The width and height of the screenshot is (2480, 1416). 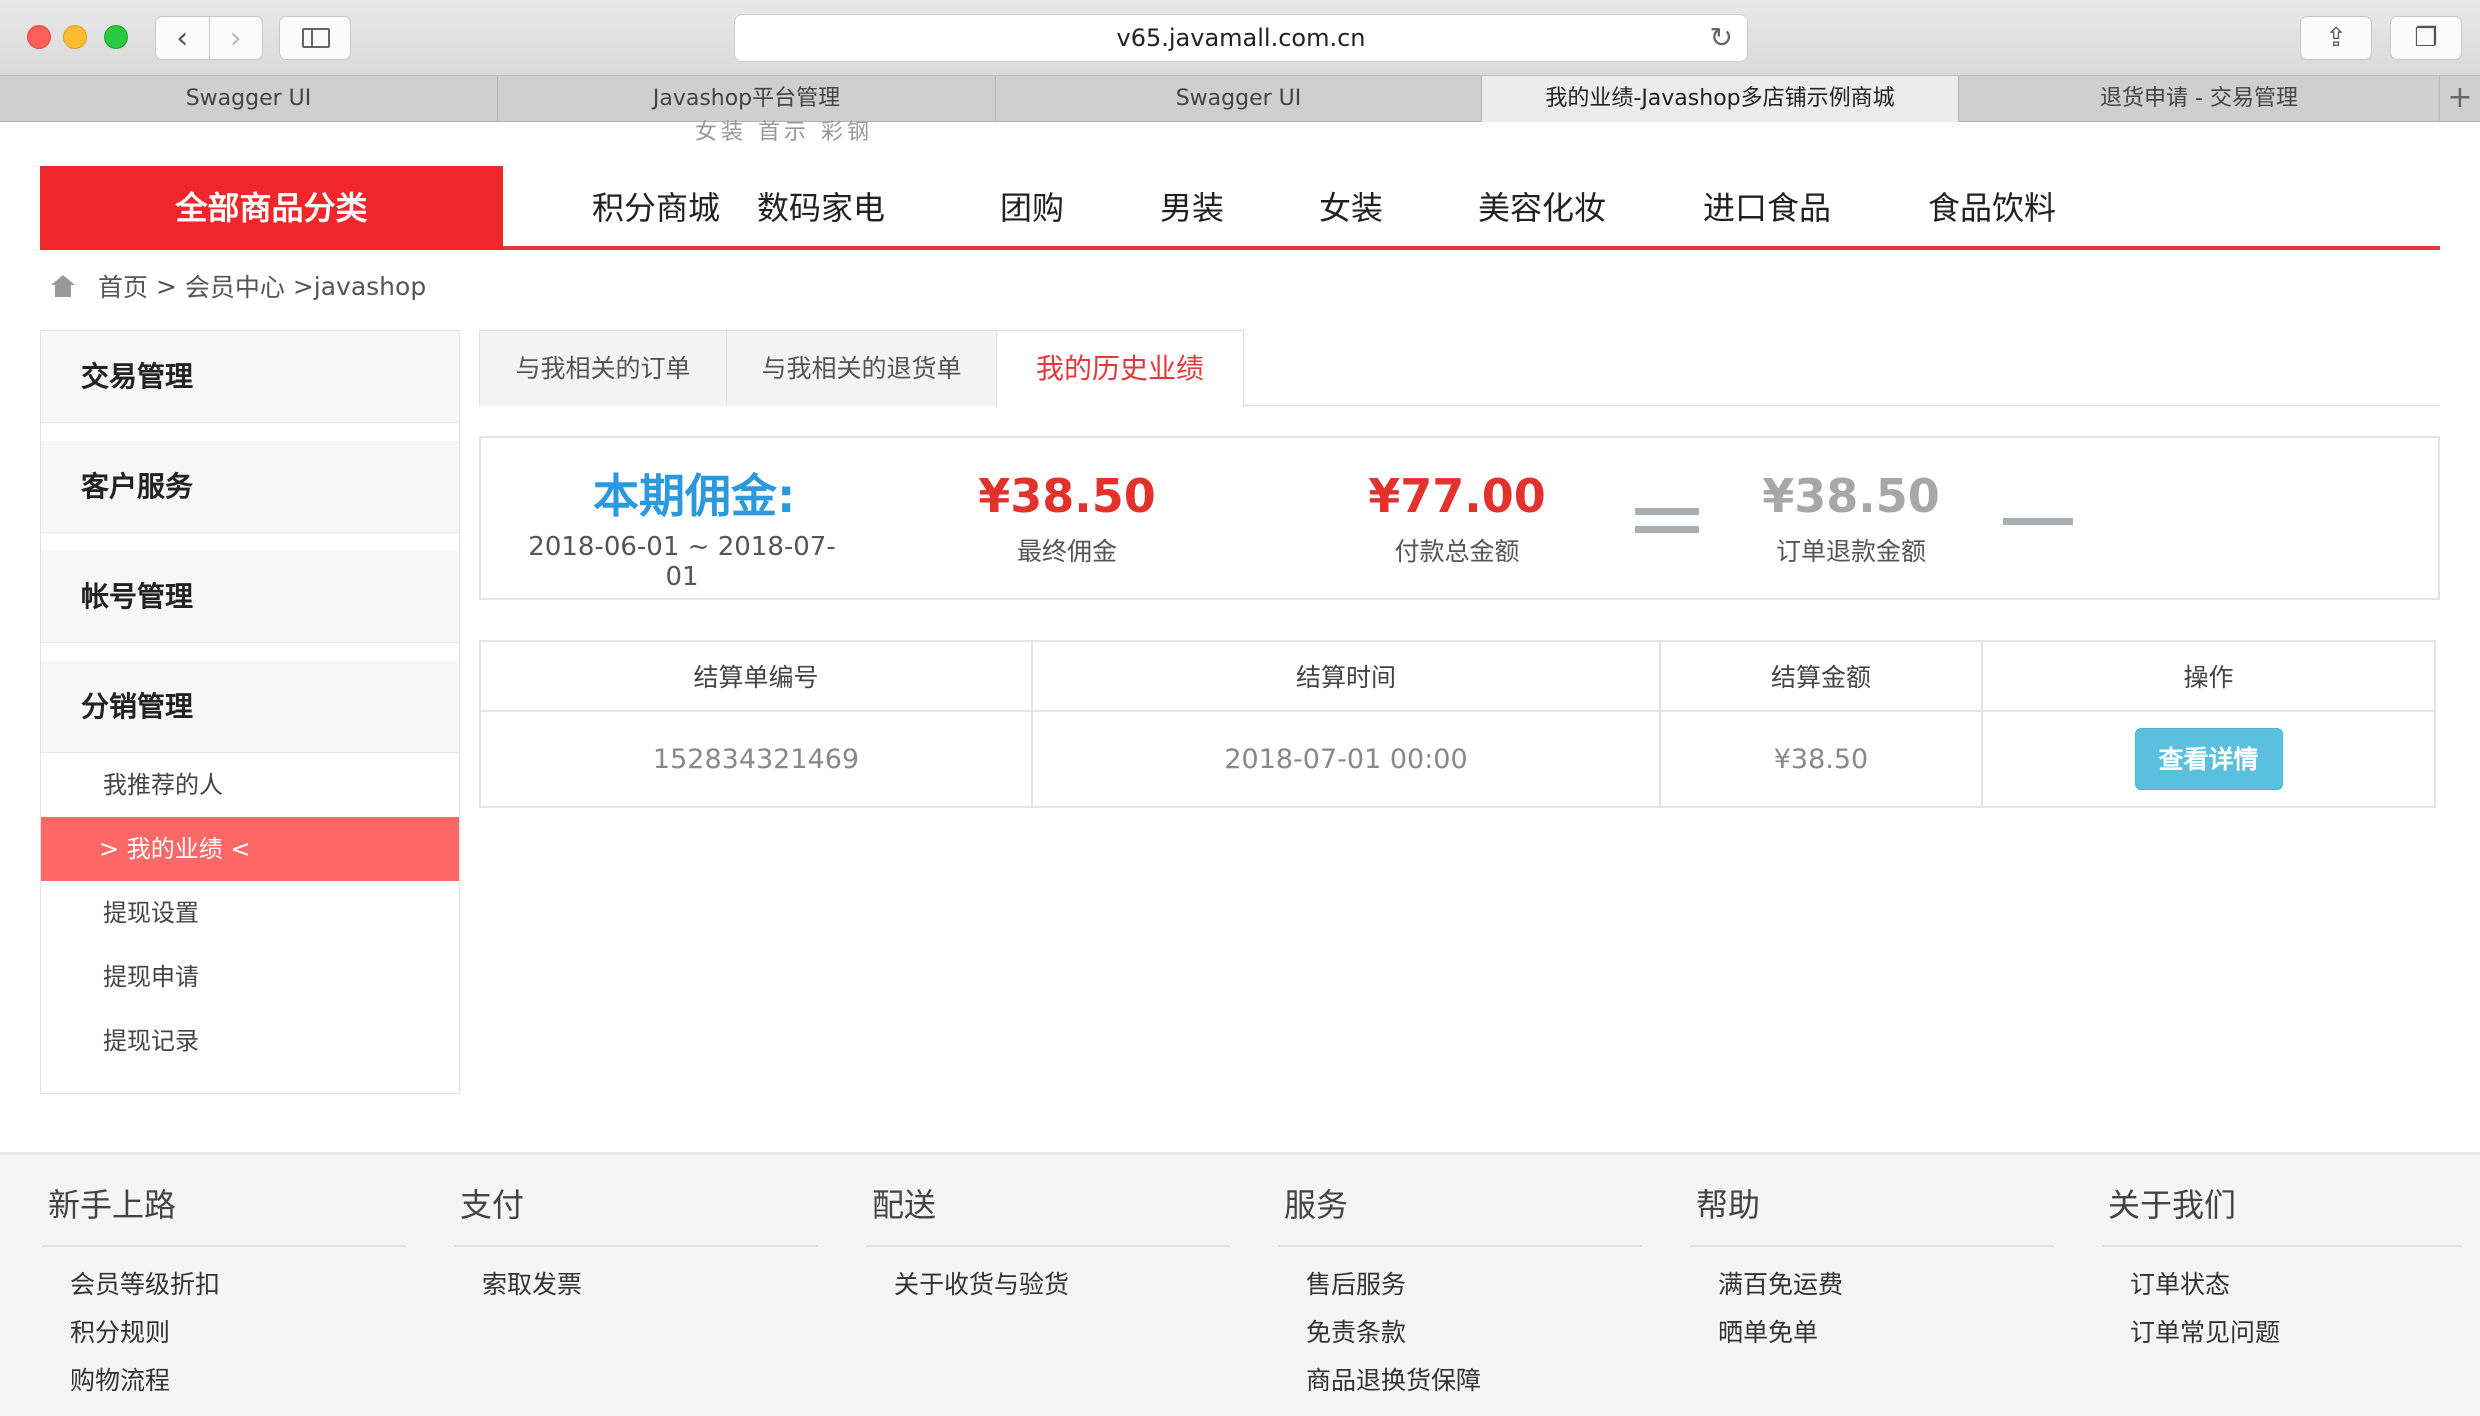 I want to click on final-amount: ¥38.50, so click(x=1067, y=496).